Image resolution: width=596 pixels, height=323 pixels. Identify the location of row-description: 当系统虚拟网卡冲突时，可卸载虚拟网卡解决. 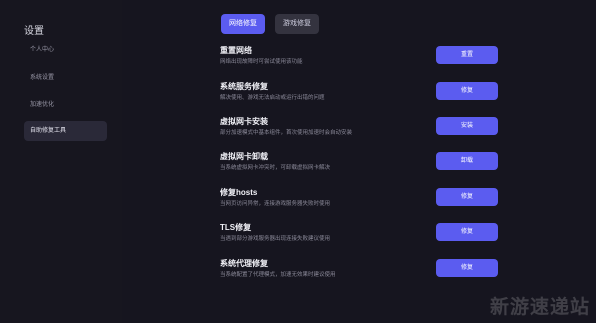
(275, 168).